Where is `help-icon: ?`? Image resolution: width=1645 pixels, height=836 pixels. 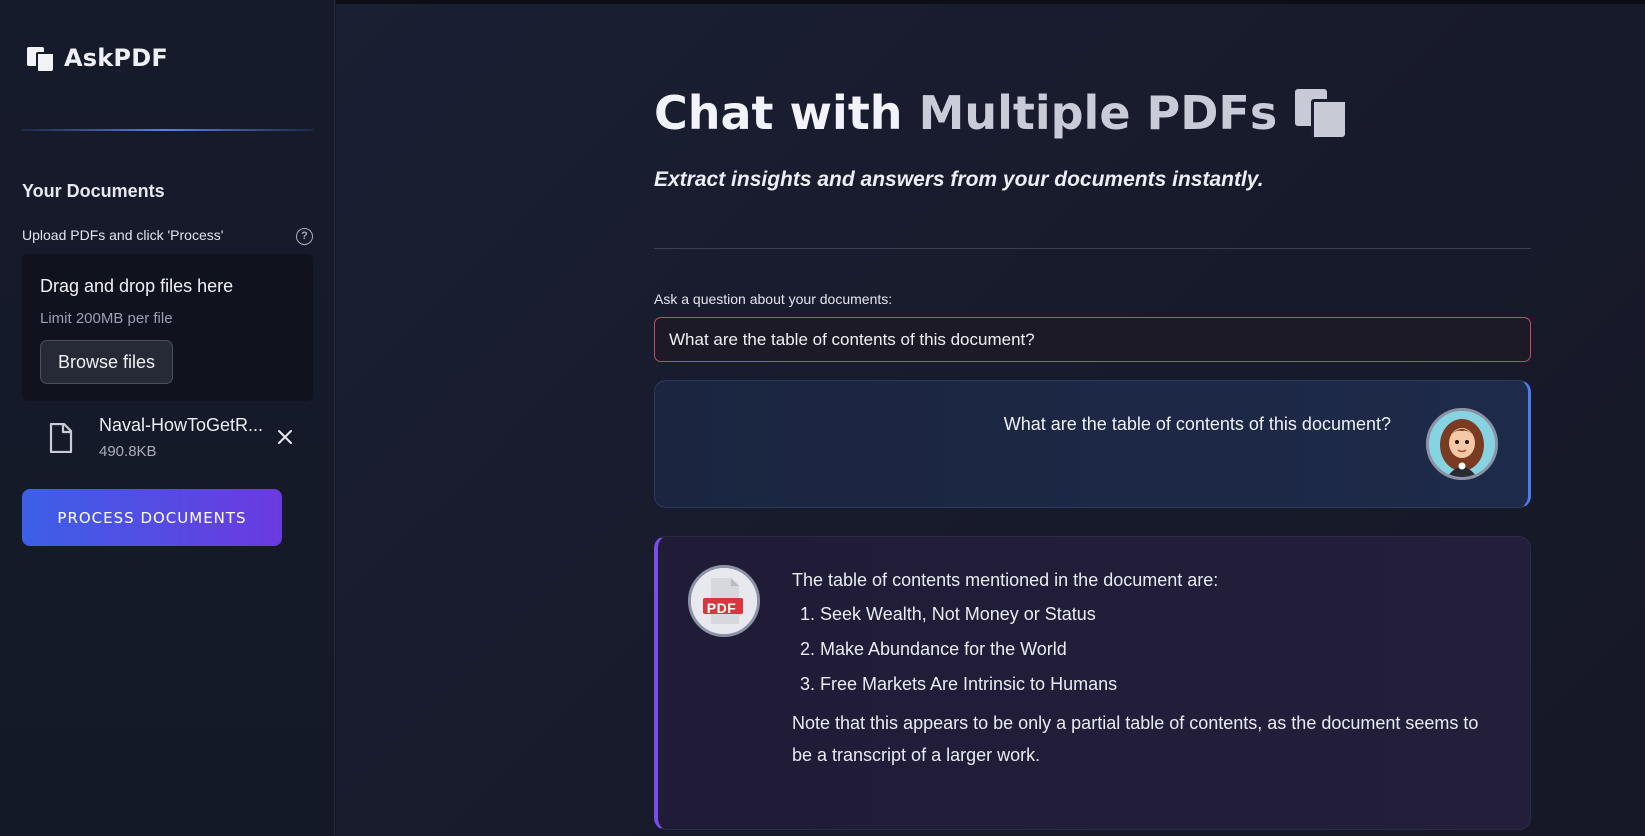 help-icon: ? is located at coordinates (304, 236).